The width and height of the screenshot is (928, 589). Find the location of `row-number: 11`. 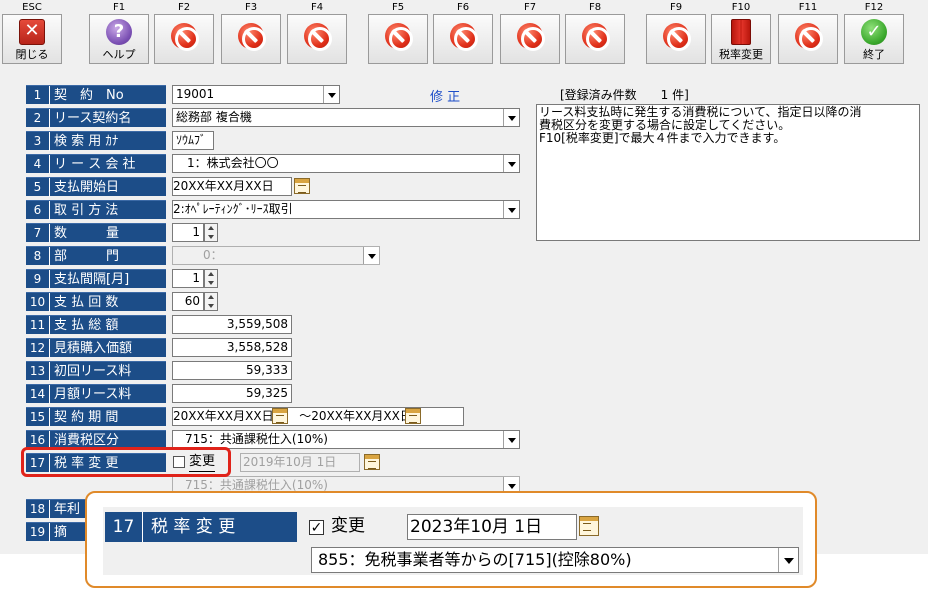

row-number: 11 is located at coordinates (38, 325).